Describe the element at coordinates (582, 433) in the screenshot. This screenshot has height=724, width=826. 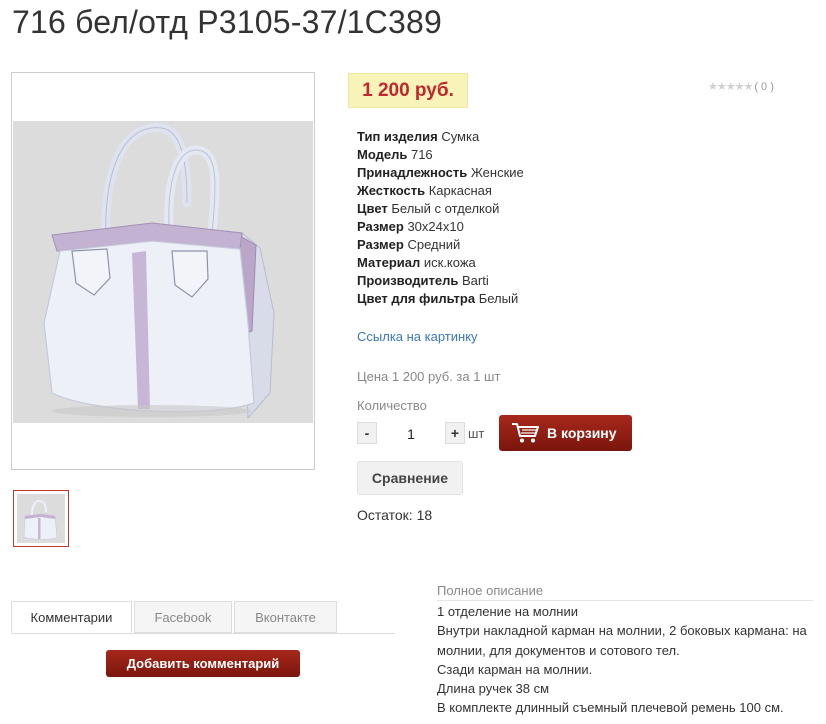
I see `add-to-cart-label: В корзину` at that location.